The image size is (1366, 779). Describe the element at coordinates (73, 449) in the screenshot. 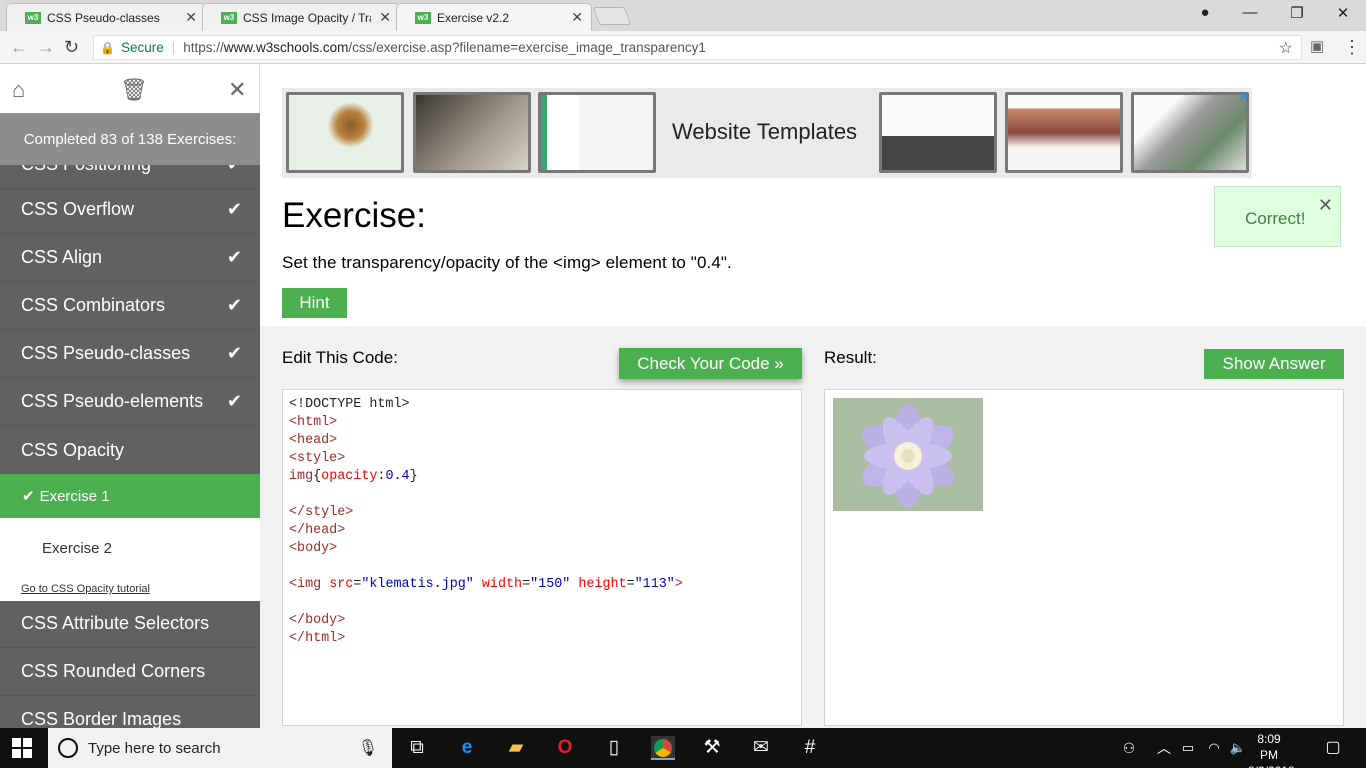

I see `sidebar-item-label: CSS Opacity` at that location.